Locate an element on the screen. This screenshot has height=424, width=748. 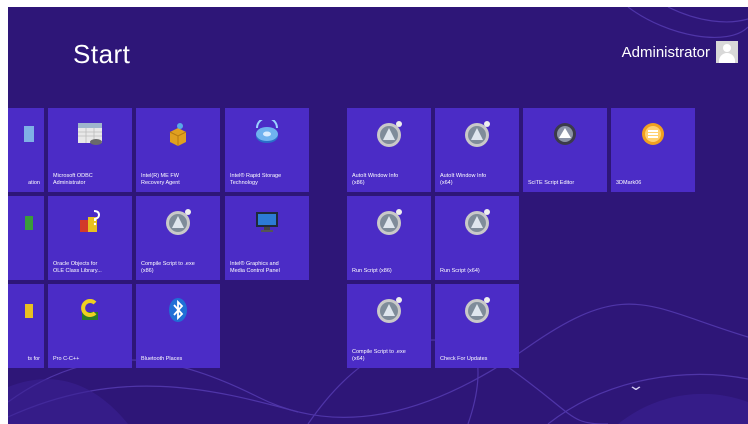
user-account: Administrator is located at coordinates (680, 52).